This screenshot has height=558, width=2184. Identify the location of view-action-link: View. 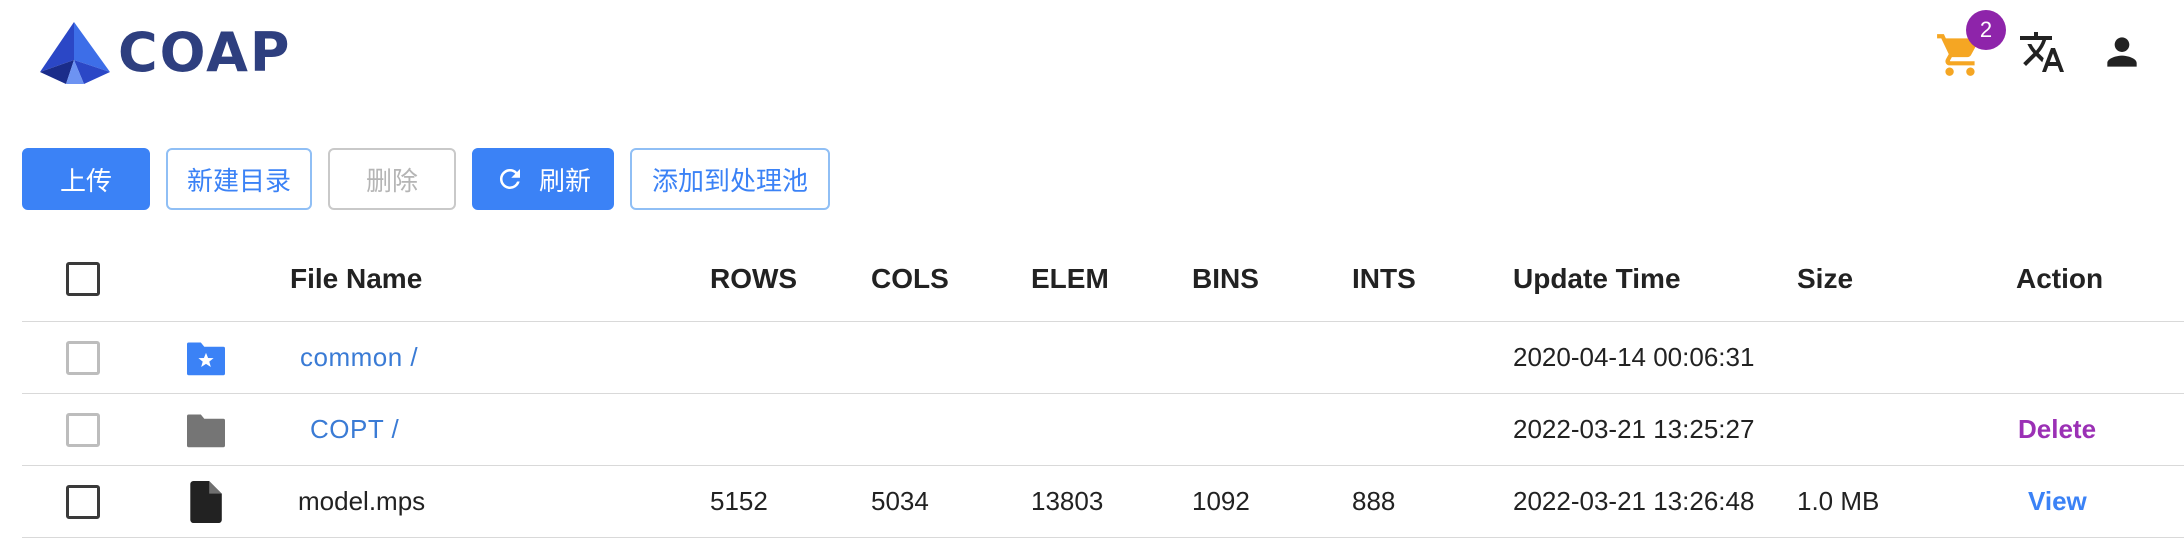
(2057, 501).